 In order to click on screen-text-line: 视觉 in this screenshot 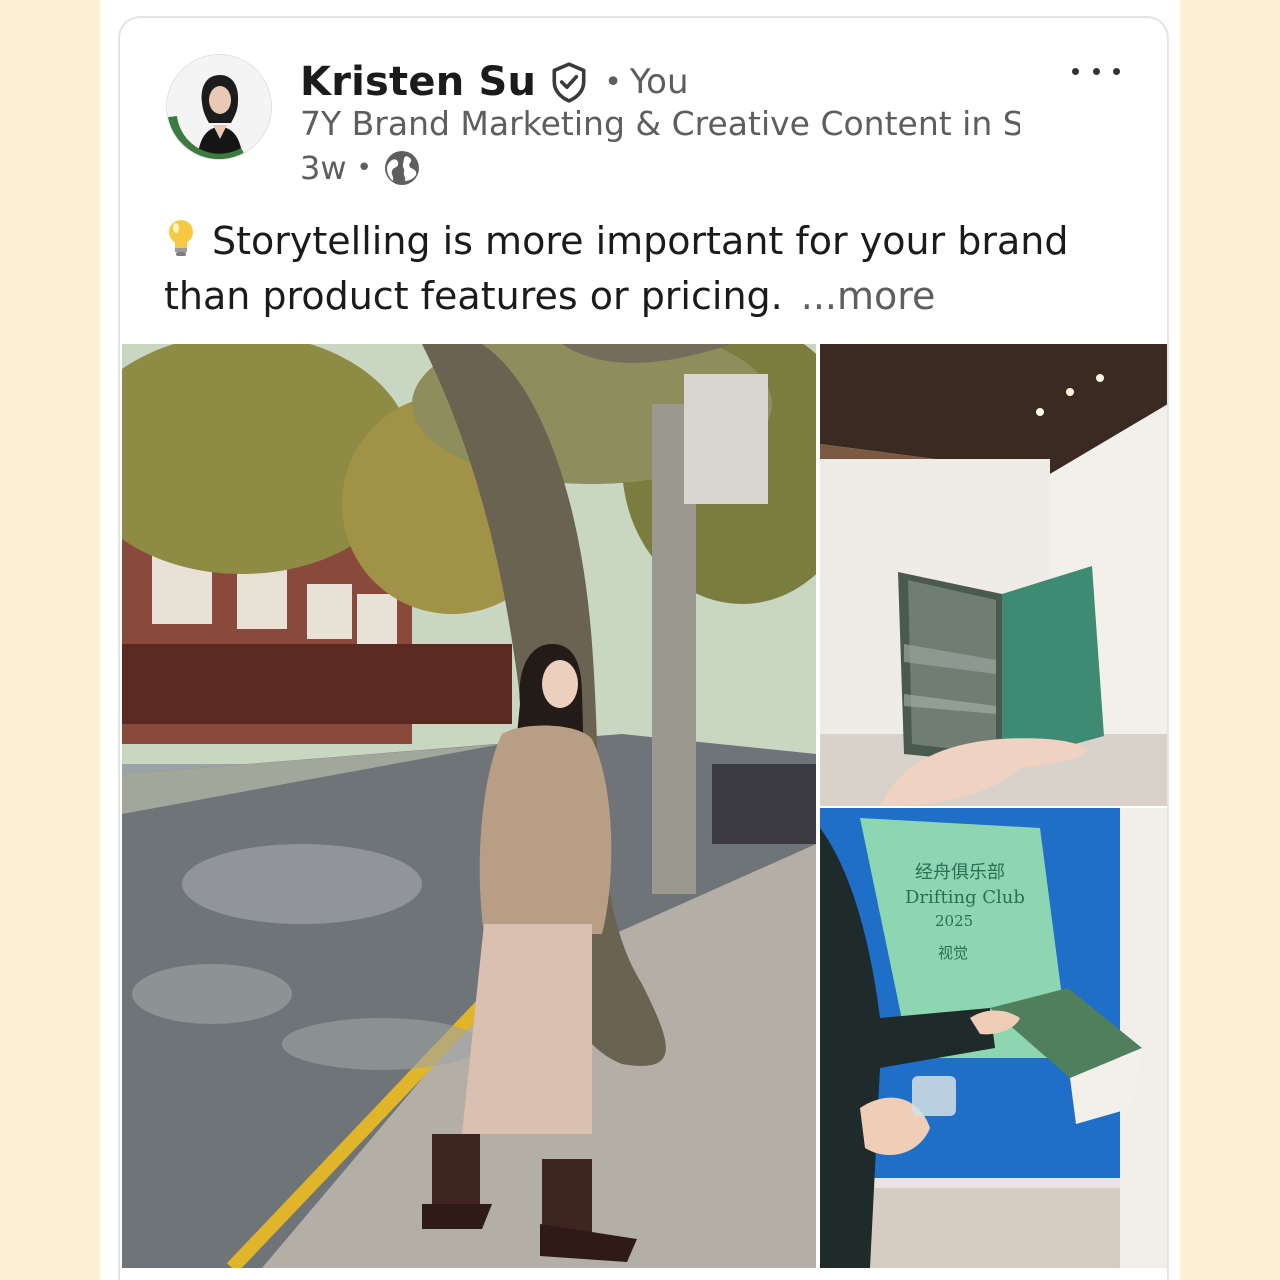, I will do `click(953, 953)`.